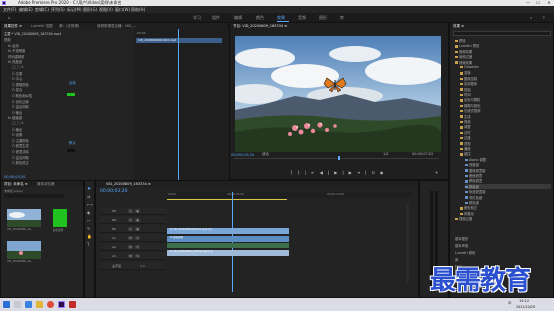 The height and width of the screenshot is (311, 554). What do you see at coordinates (71, 150) in the screenshot?
I see `main-color-swatch` at bounding box center [71, 150].